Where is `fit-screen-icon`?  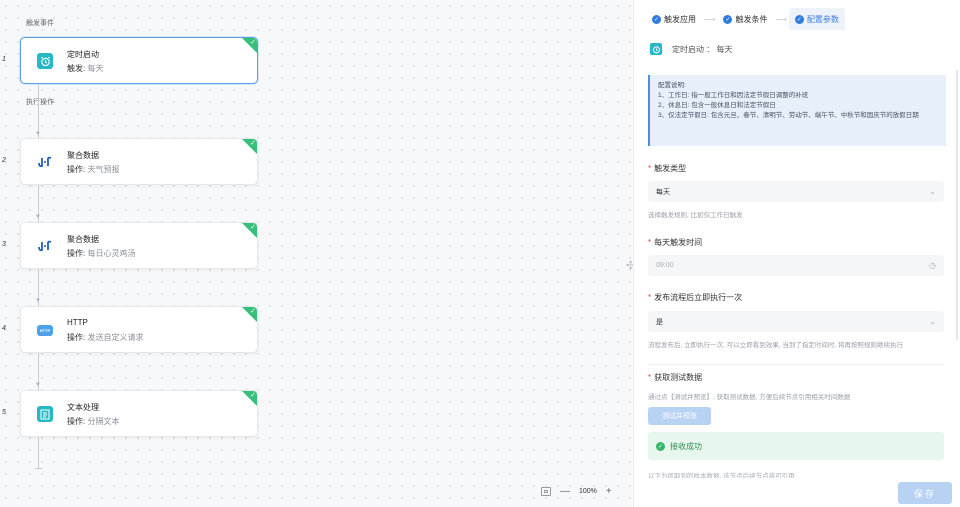
fit-screen-icon is located at coordinates (546, 491).